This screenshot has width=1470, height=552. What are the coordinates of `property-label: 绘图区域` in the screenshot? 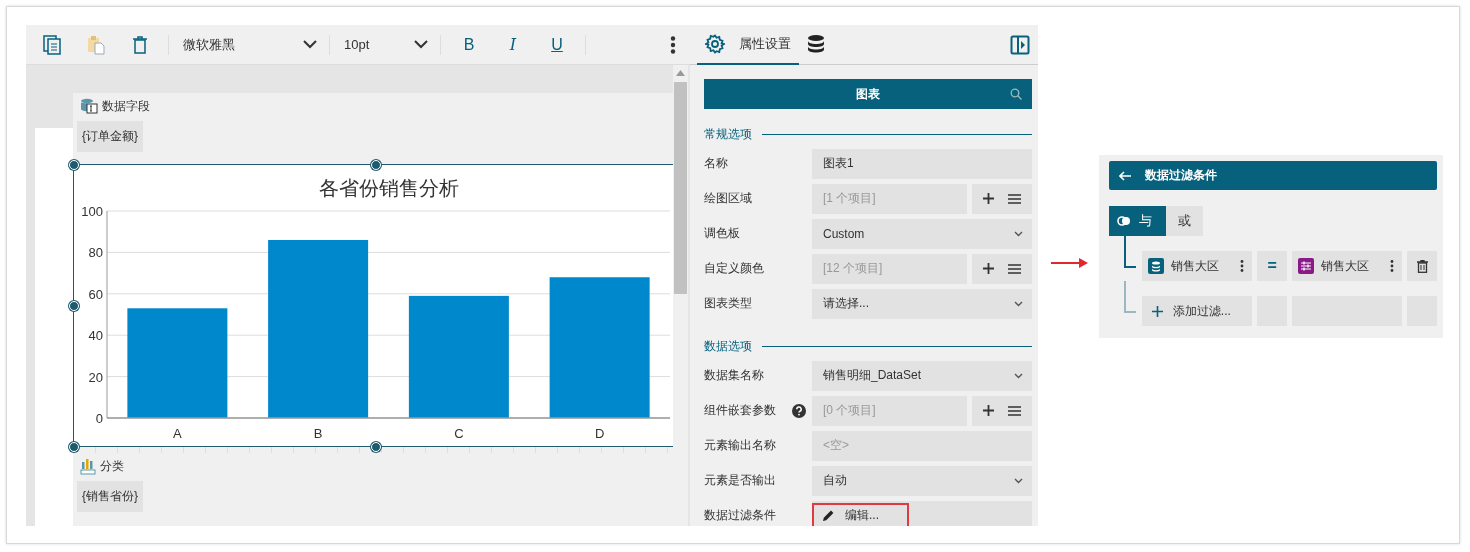 It's located at (728, 198).